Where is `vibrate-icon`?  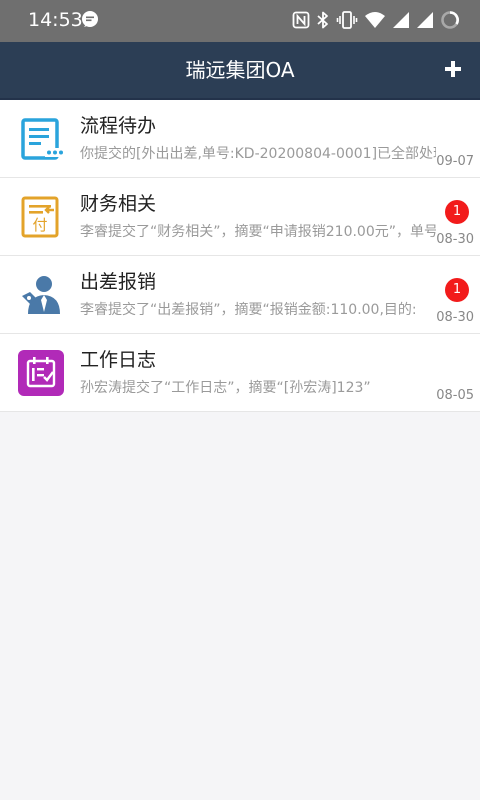 vibrate-icon is located at coordinates (347, 20).